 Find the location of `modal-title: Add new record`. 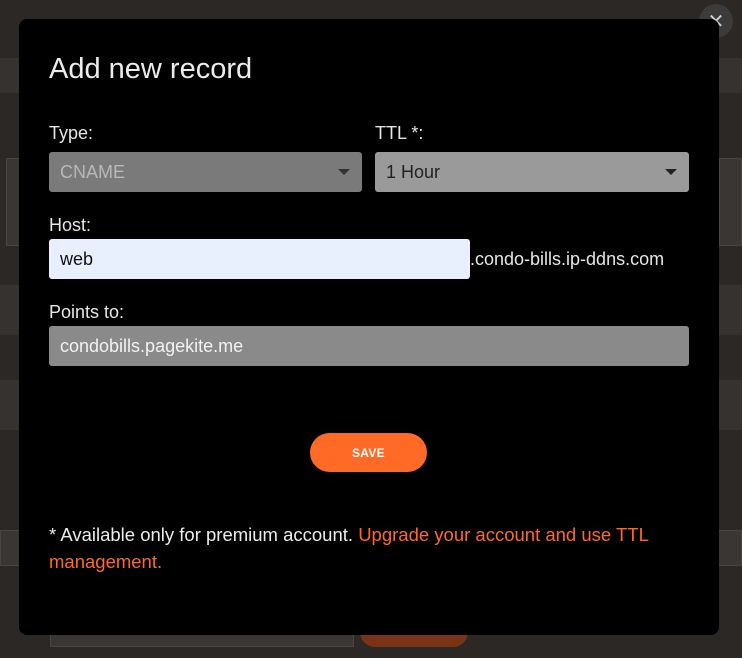

modal-title: Add new record is located at coordinates (151, 69).